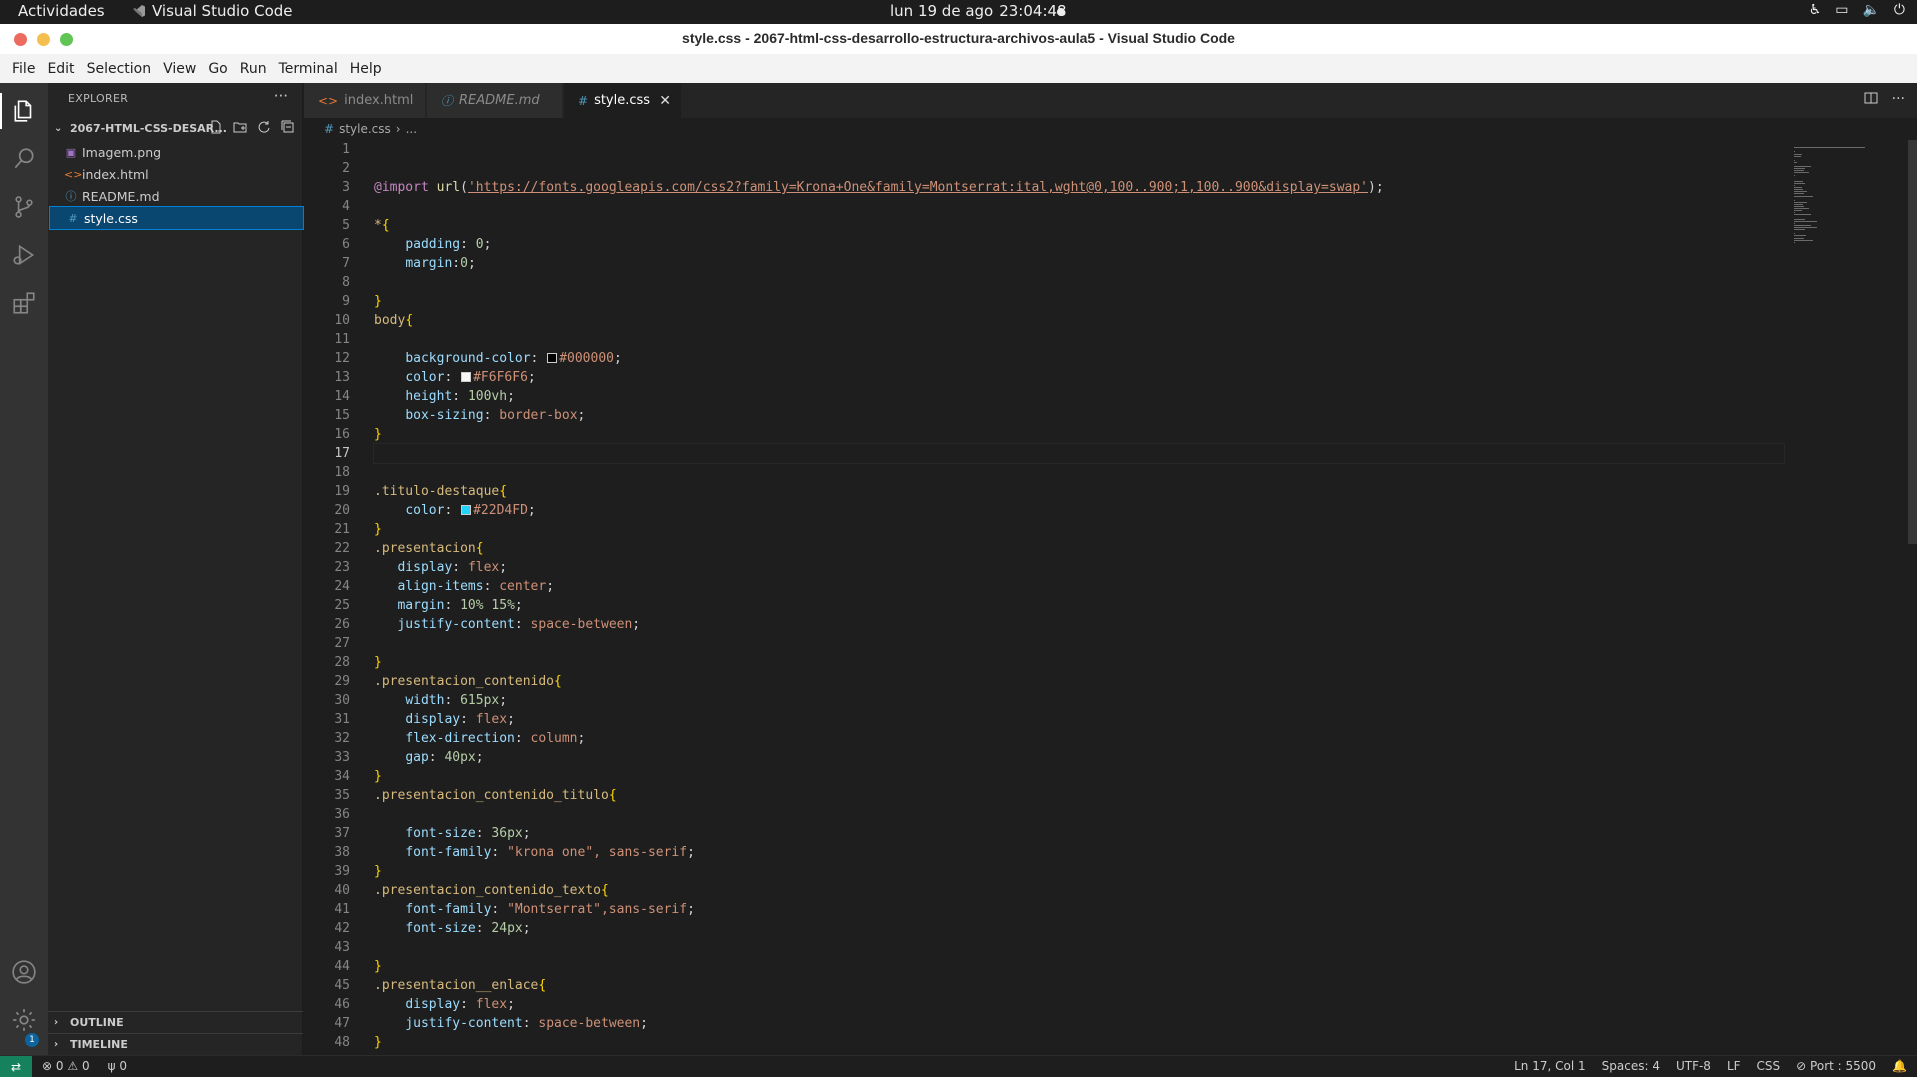 Image resolution: width=1917 pixels, height=1077 pixels. Describe the element at coordinates (16, 1066) in the screenshot. I see `remote-indicator-icon: ⇄` at that location.